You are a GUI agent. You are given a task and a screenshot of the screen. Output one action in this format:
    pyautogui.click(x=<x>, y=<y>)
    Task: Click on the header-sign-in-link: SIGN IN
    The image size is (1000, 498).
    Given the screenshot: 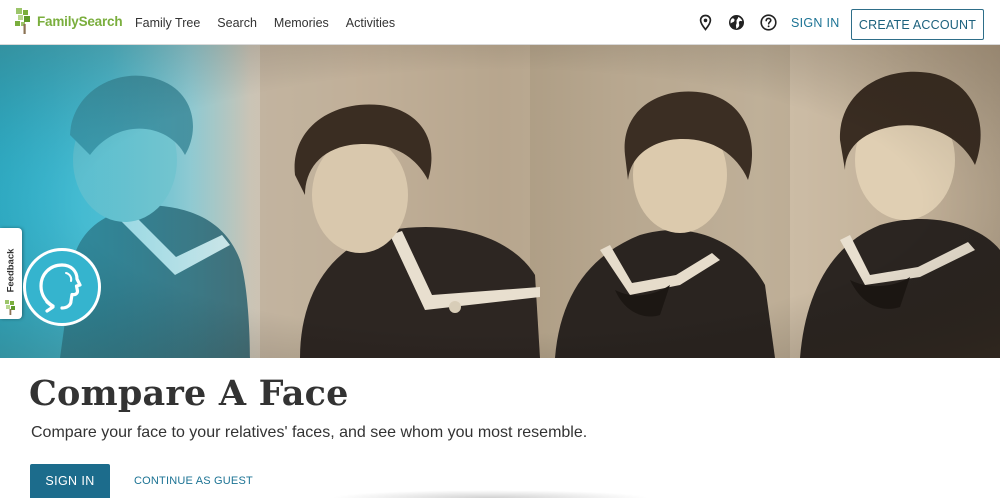 What is the action you would take?
    pyautogui.click(x=815, y=23)
    